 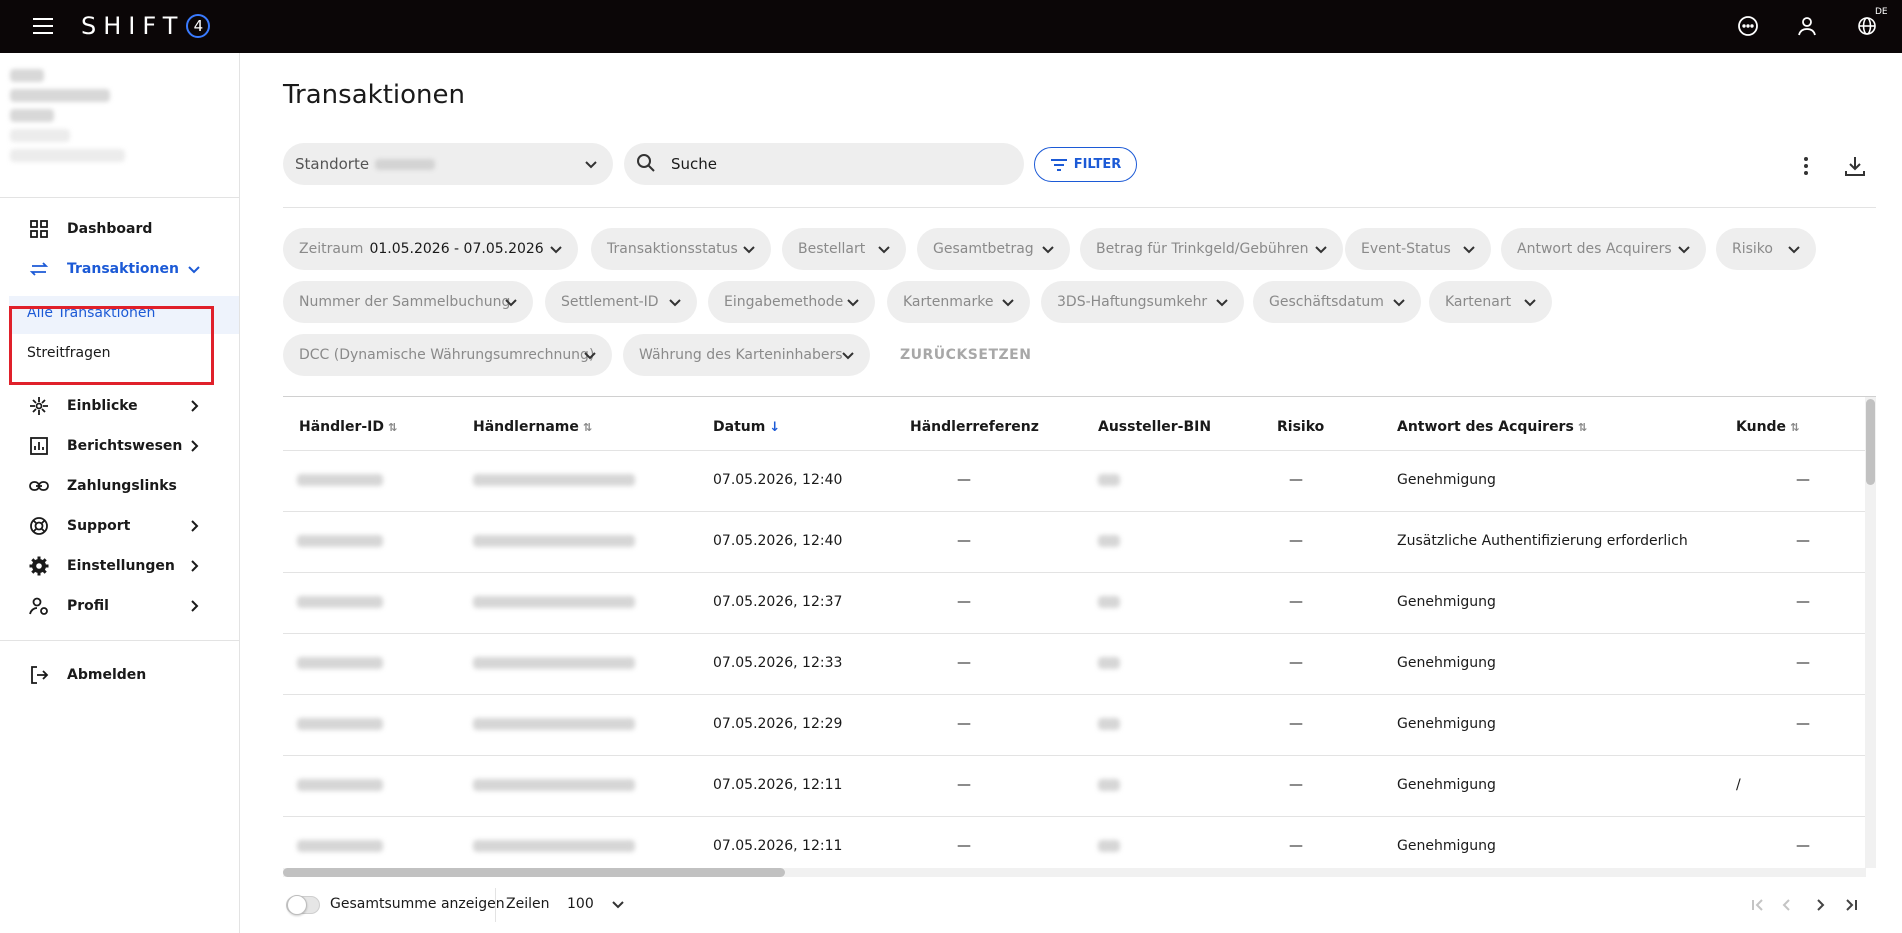 I want to click on table-row: 07.05.2026, 12:40 — — Genehmigung —, so click(x=1074, y=480).